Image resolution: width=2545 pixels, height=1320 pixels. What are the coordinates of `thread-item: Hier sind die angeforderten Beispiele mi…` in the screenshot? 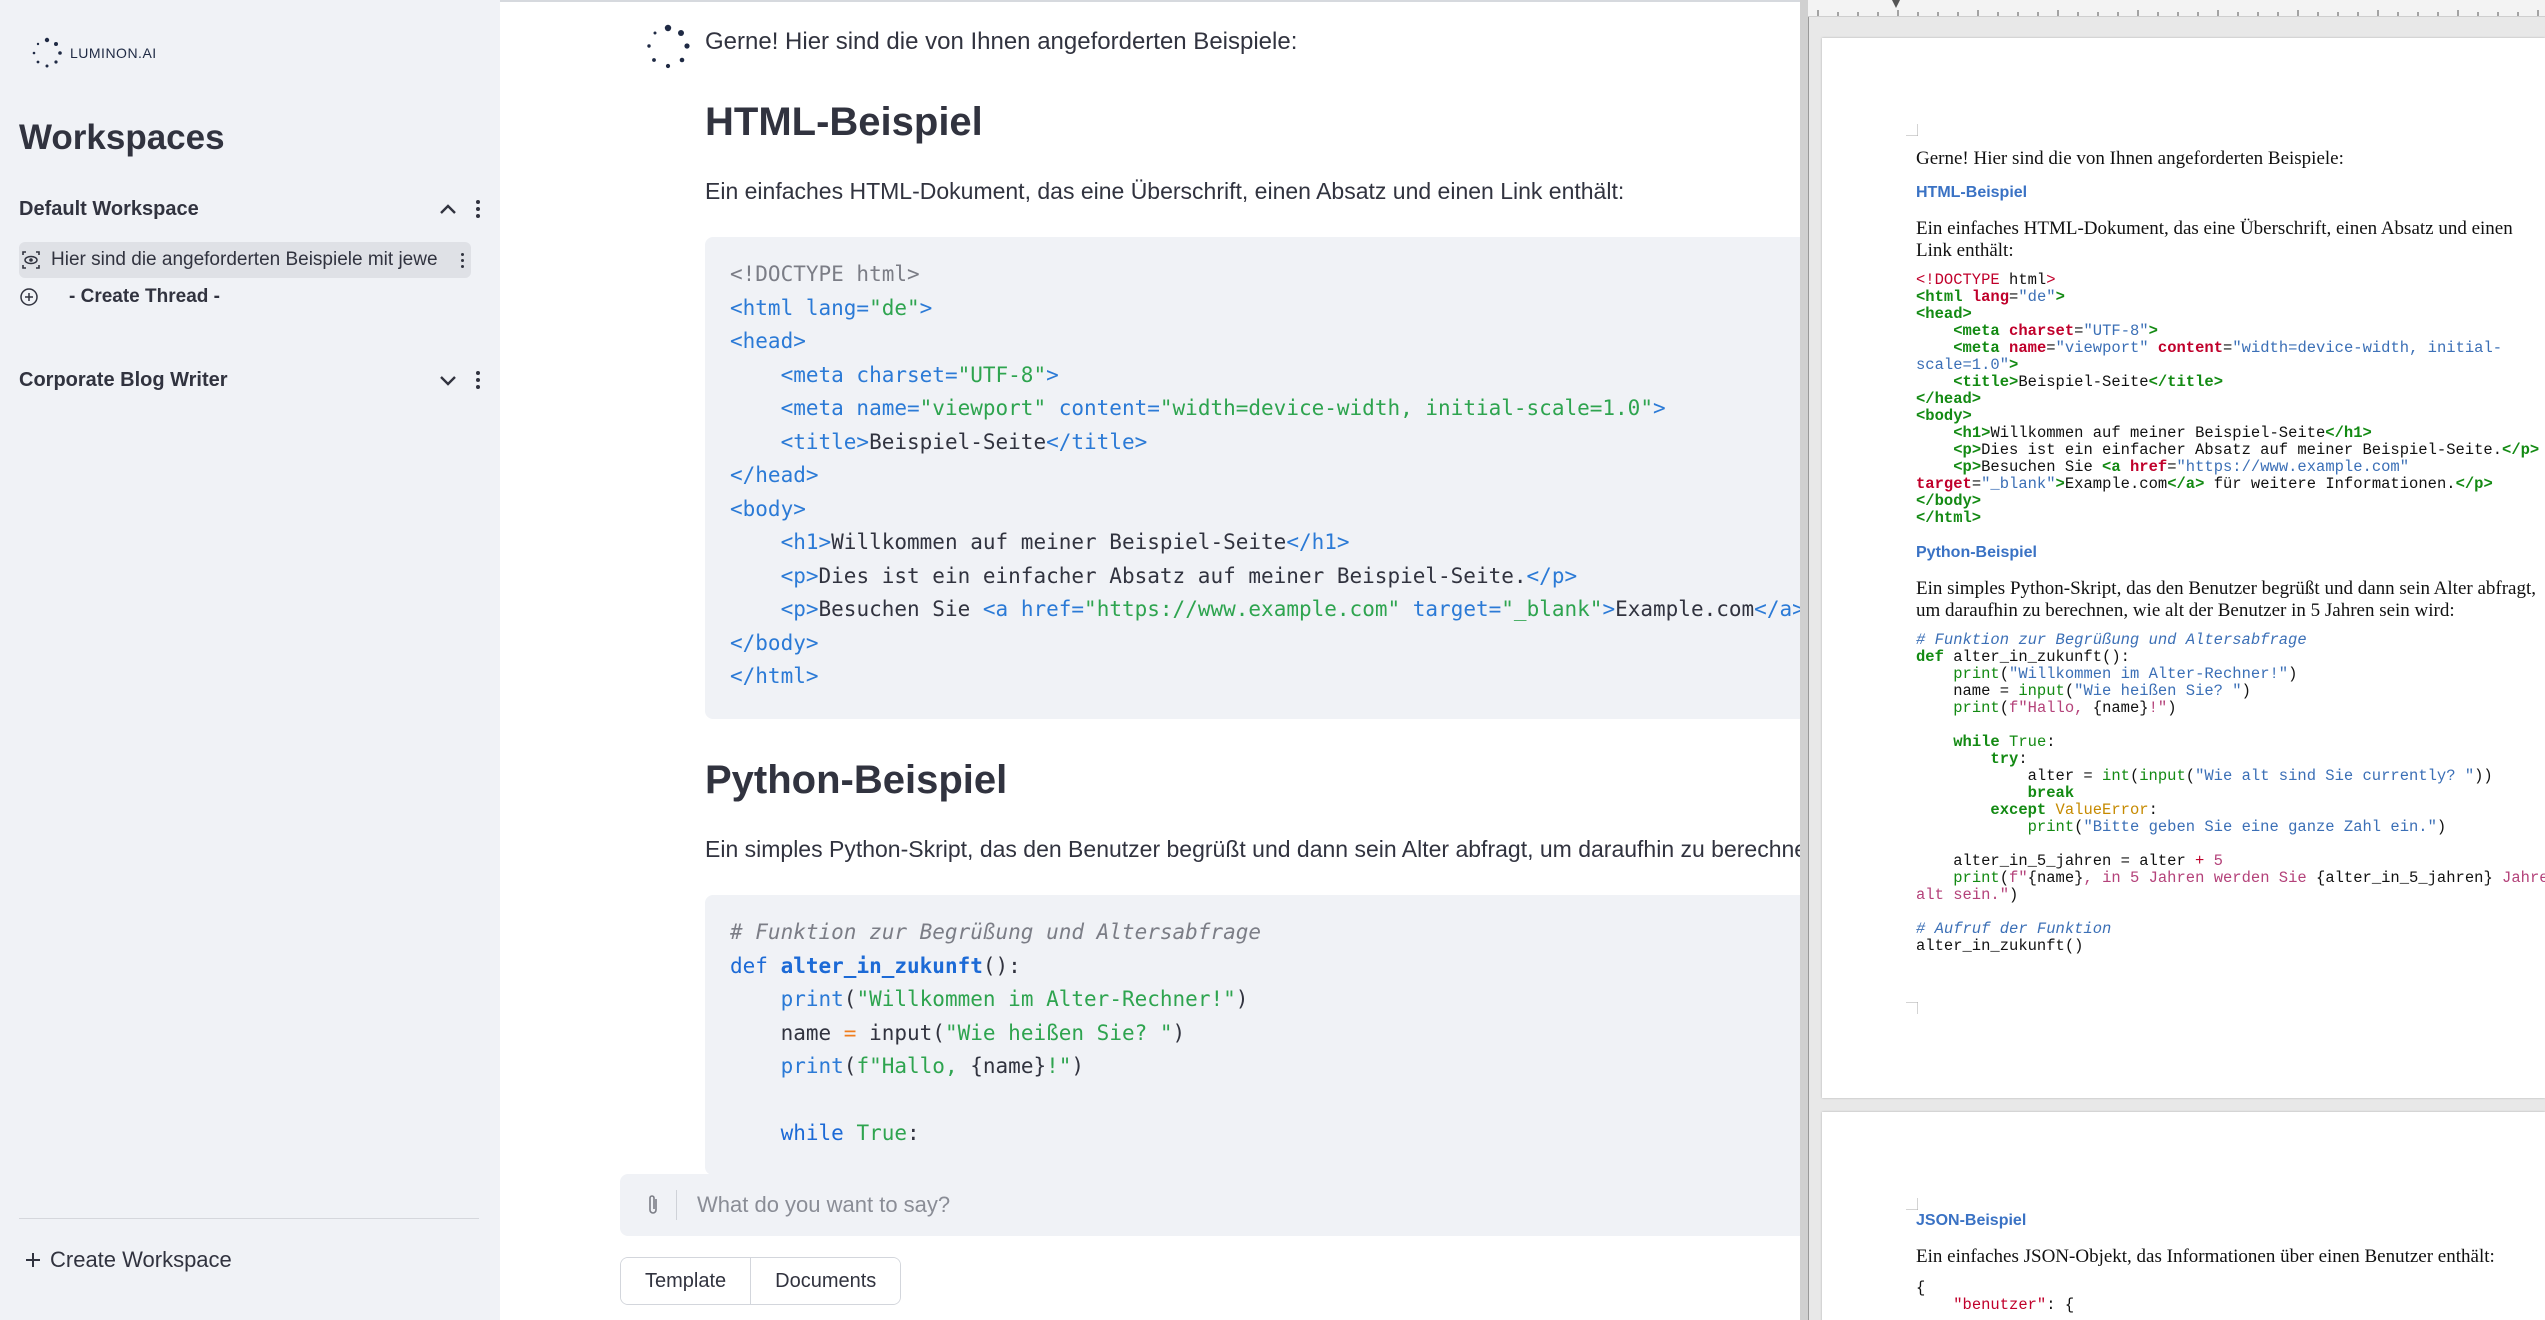 It's located at (245, 260).